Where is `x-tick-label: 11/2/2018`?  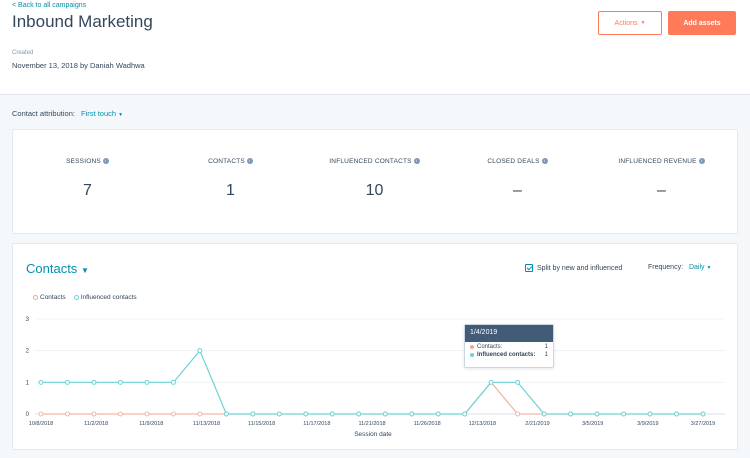 x-tick-label: 11/2/2018 is located at coordinates (96, 424).